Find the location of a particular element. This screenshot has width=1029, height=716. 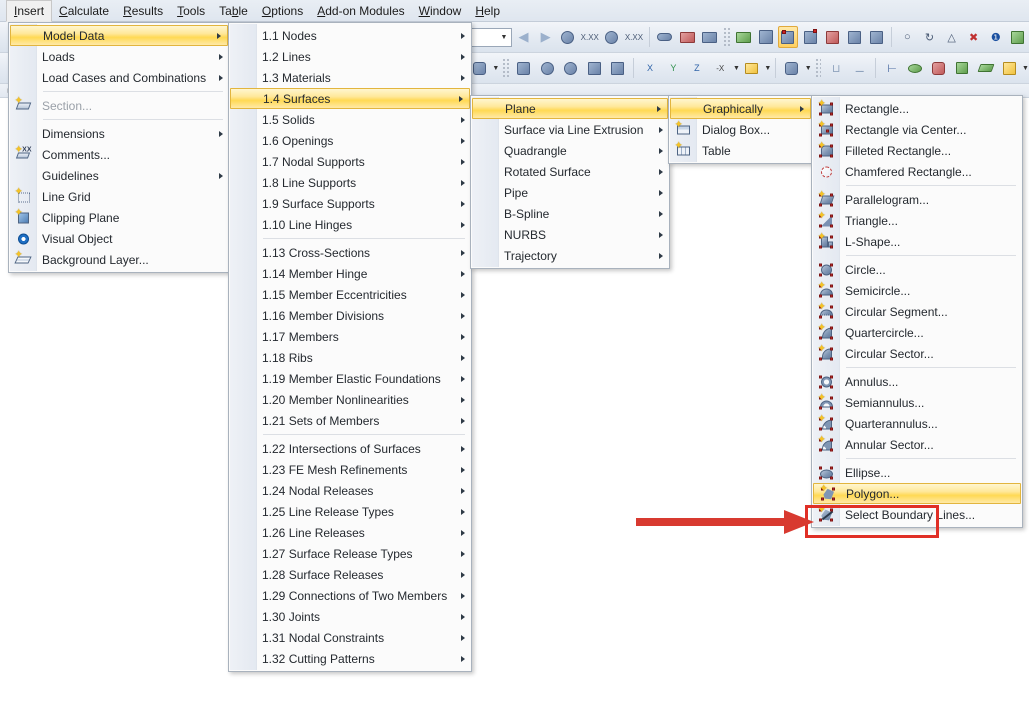

menu-item-1-19-member-elastic-foundations: 1.19 Member Elastic Foundations is located at coordinates (350, 378).